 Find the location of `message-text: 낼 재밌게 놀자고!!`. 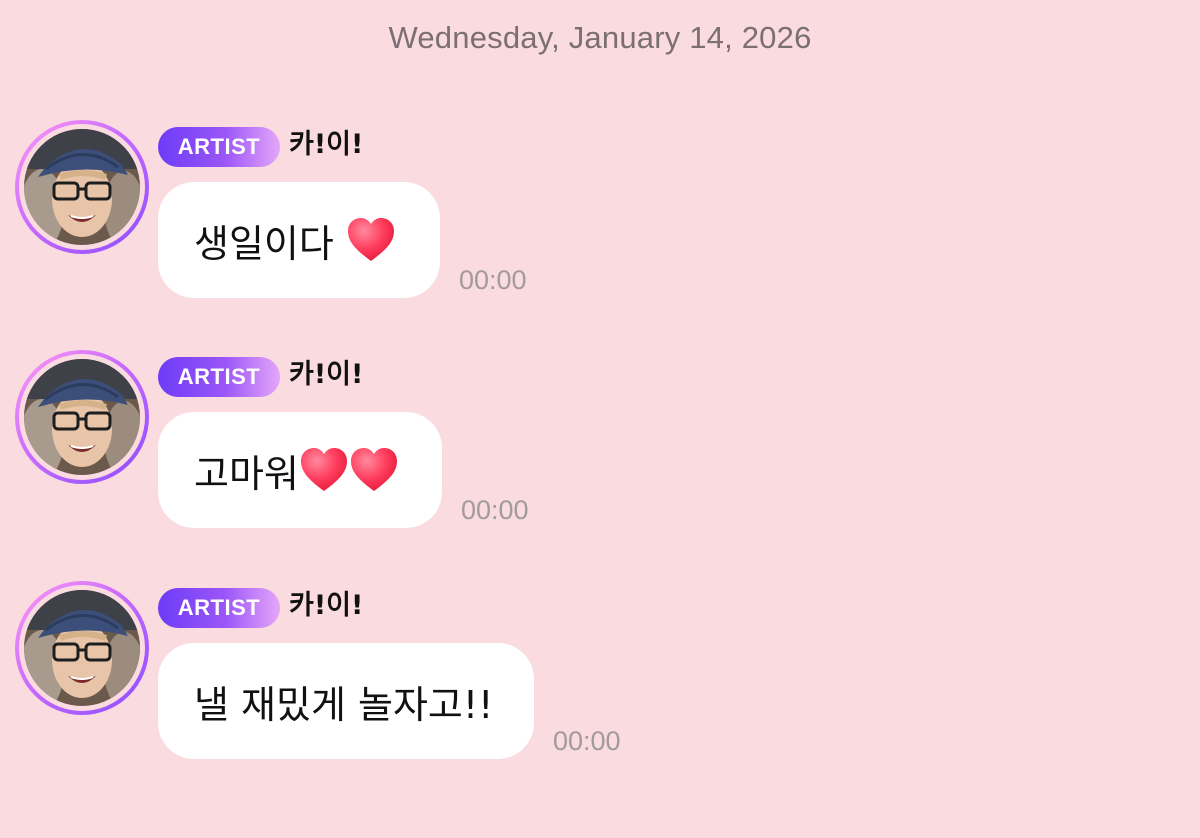

message-text: 낼 재밌게 놀자고!! is located at coordinates (344, 704).